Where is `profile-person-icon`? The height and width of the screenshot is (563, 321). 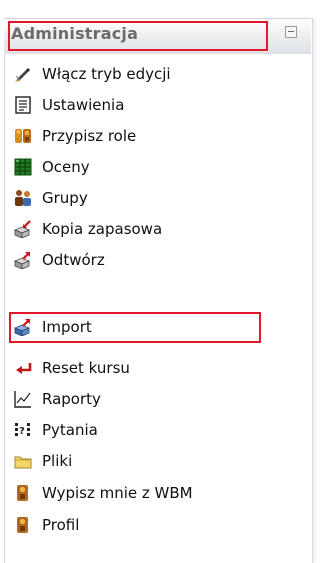
profile-person-icon is located at coordinates (23, 525).